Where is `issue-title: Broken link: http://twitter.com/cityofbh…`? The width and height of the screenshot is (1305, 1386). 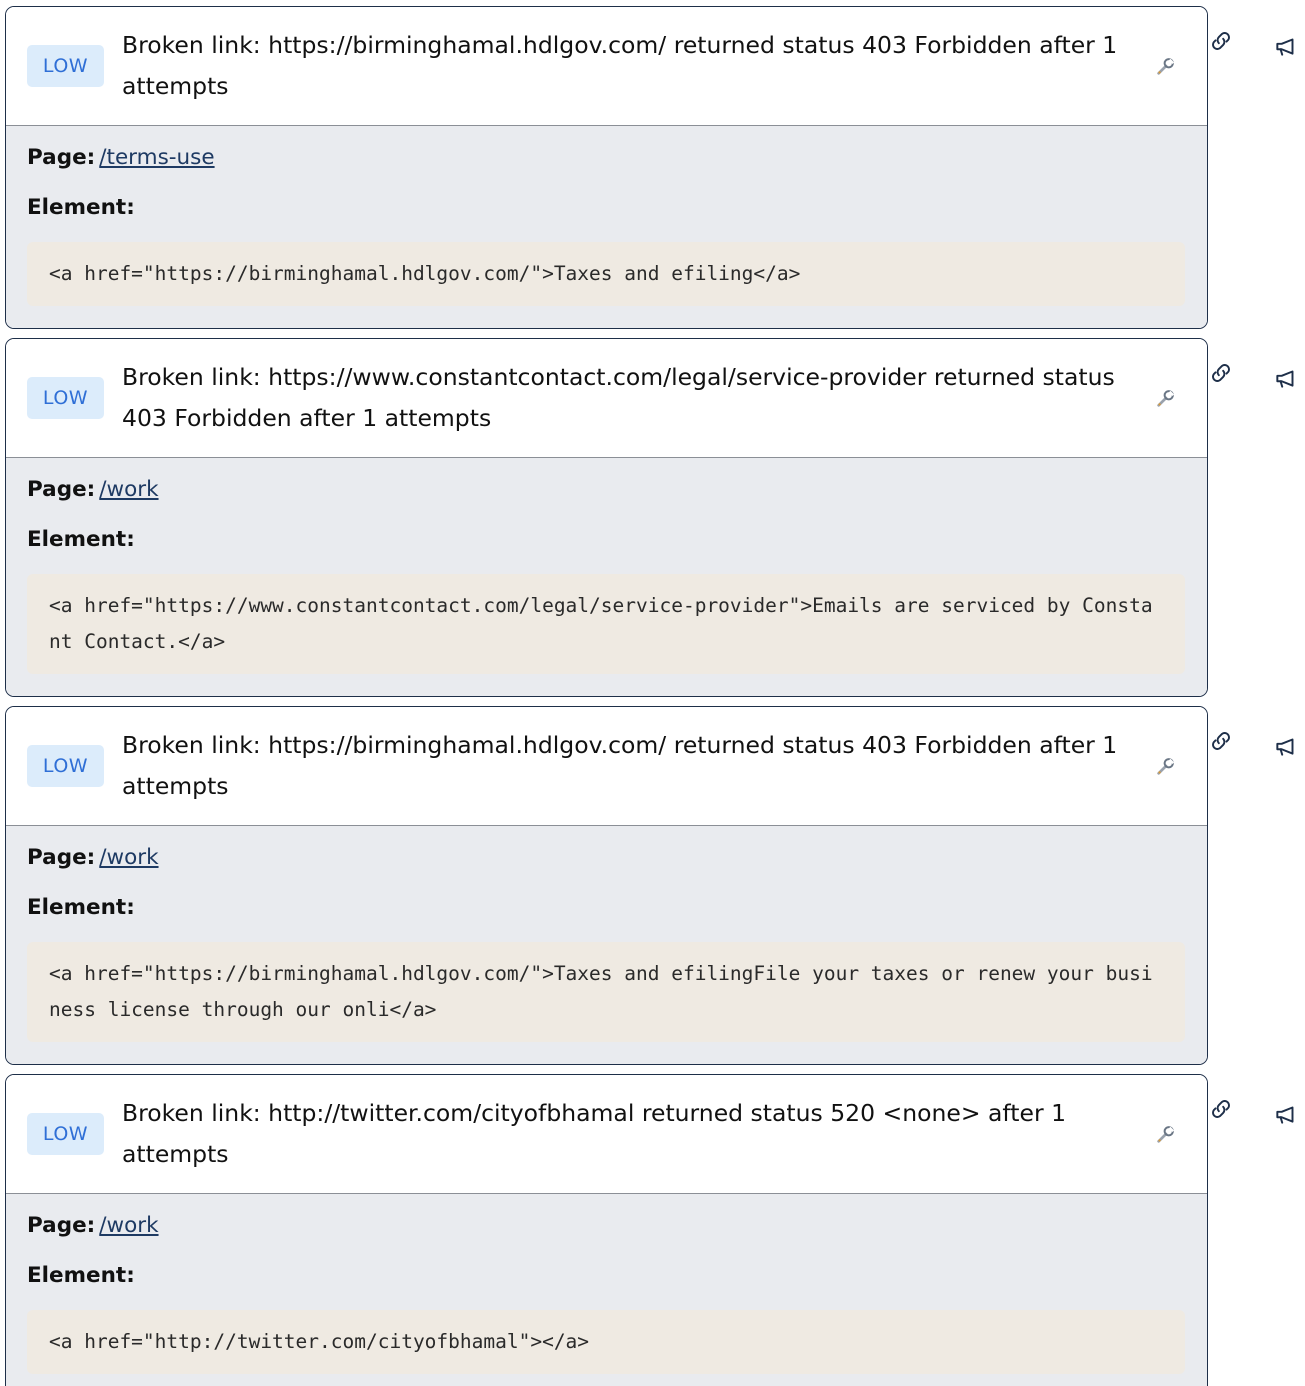
issue-title: Broken link: http://twitter.com/cityofbh… is located at coordinates (594, 1133).